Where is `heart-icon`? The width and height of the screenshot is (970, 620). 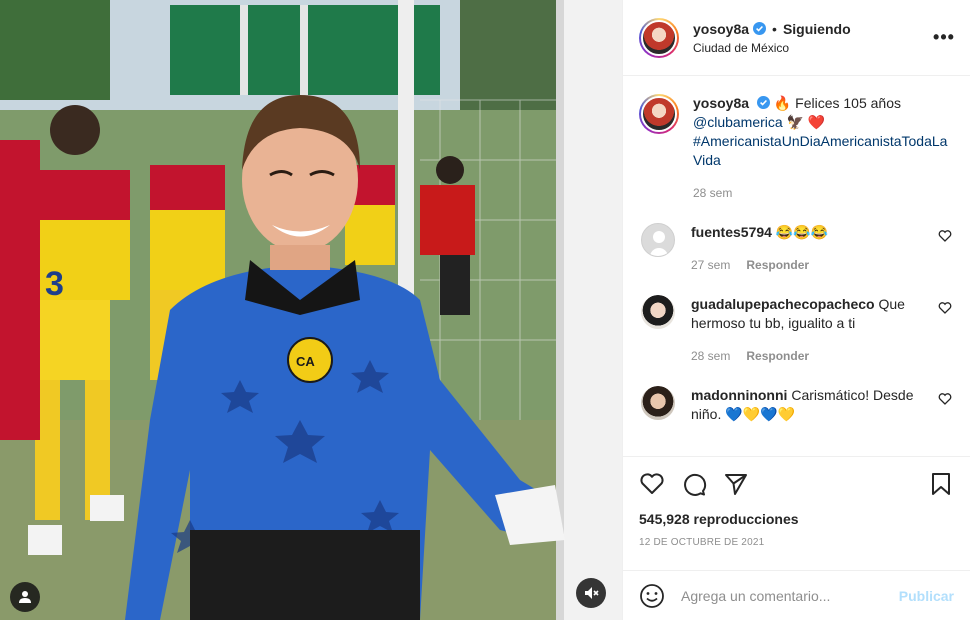
heart-icon is located at coordinates (652, 484).